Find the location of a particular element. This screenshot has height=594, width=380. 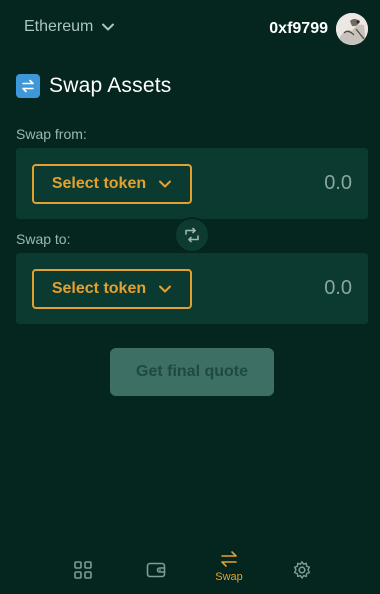

nav-item-wallet is located at coordinates (156, 569).